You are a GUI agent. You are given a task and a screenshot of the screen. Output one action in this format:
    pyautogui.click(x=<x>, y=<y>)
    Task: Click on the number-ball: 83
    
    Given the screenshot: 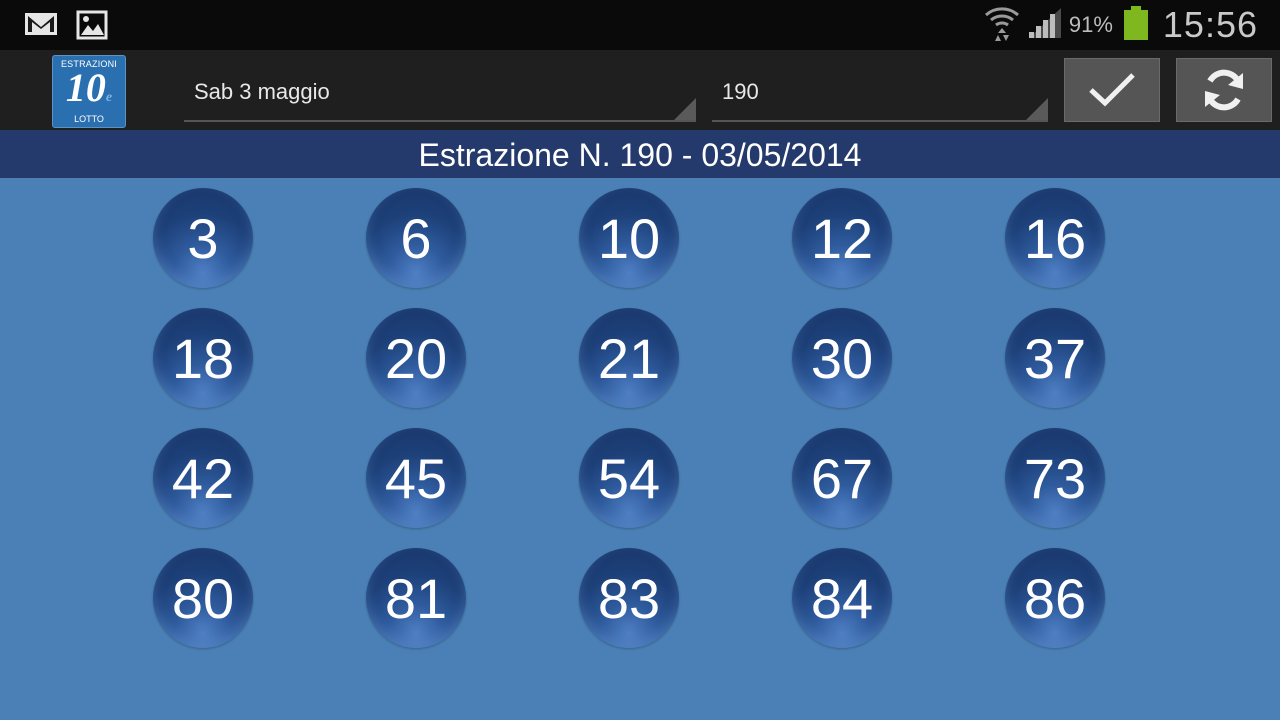 What is the action you would take?
    pyautogui.click(x=629, y=598)
    